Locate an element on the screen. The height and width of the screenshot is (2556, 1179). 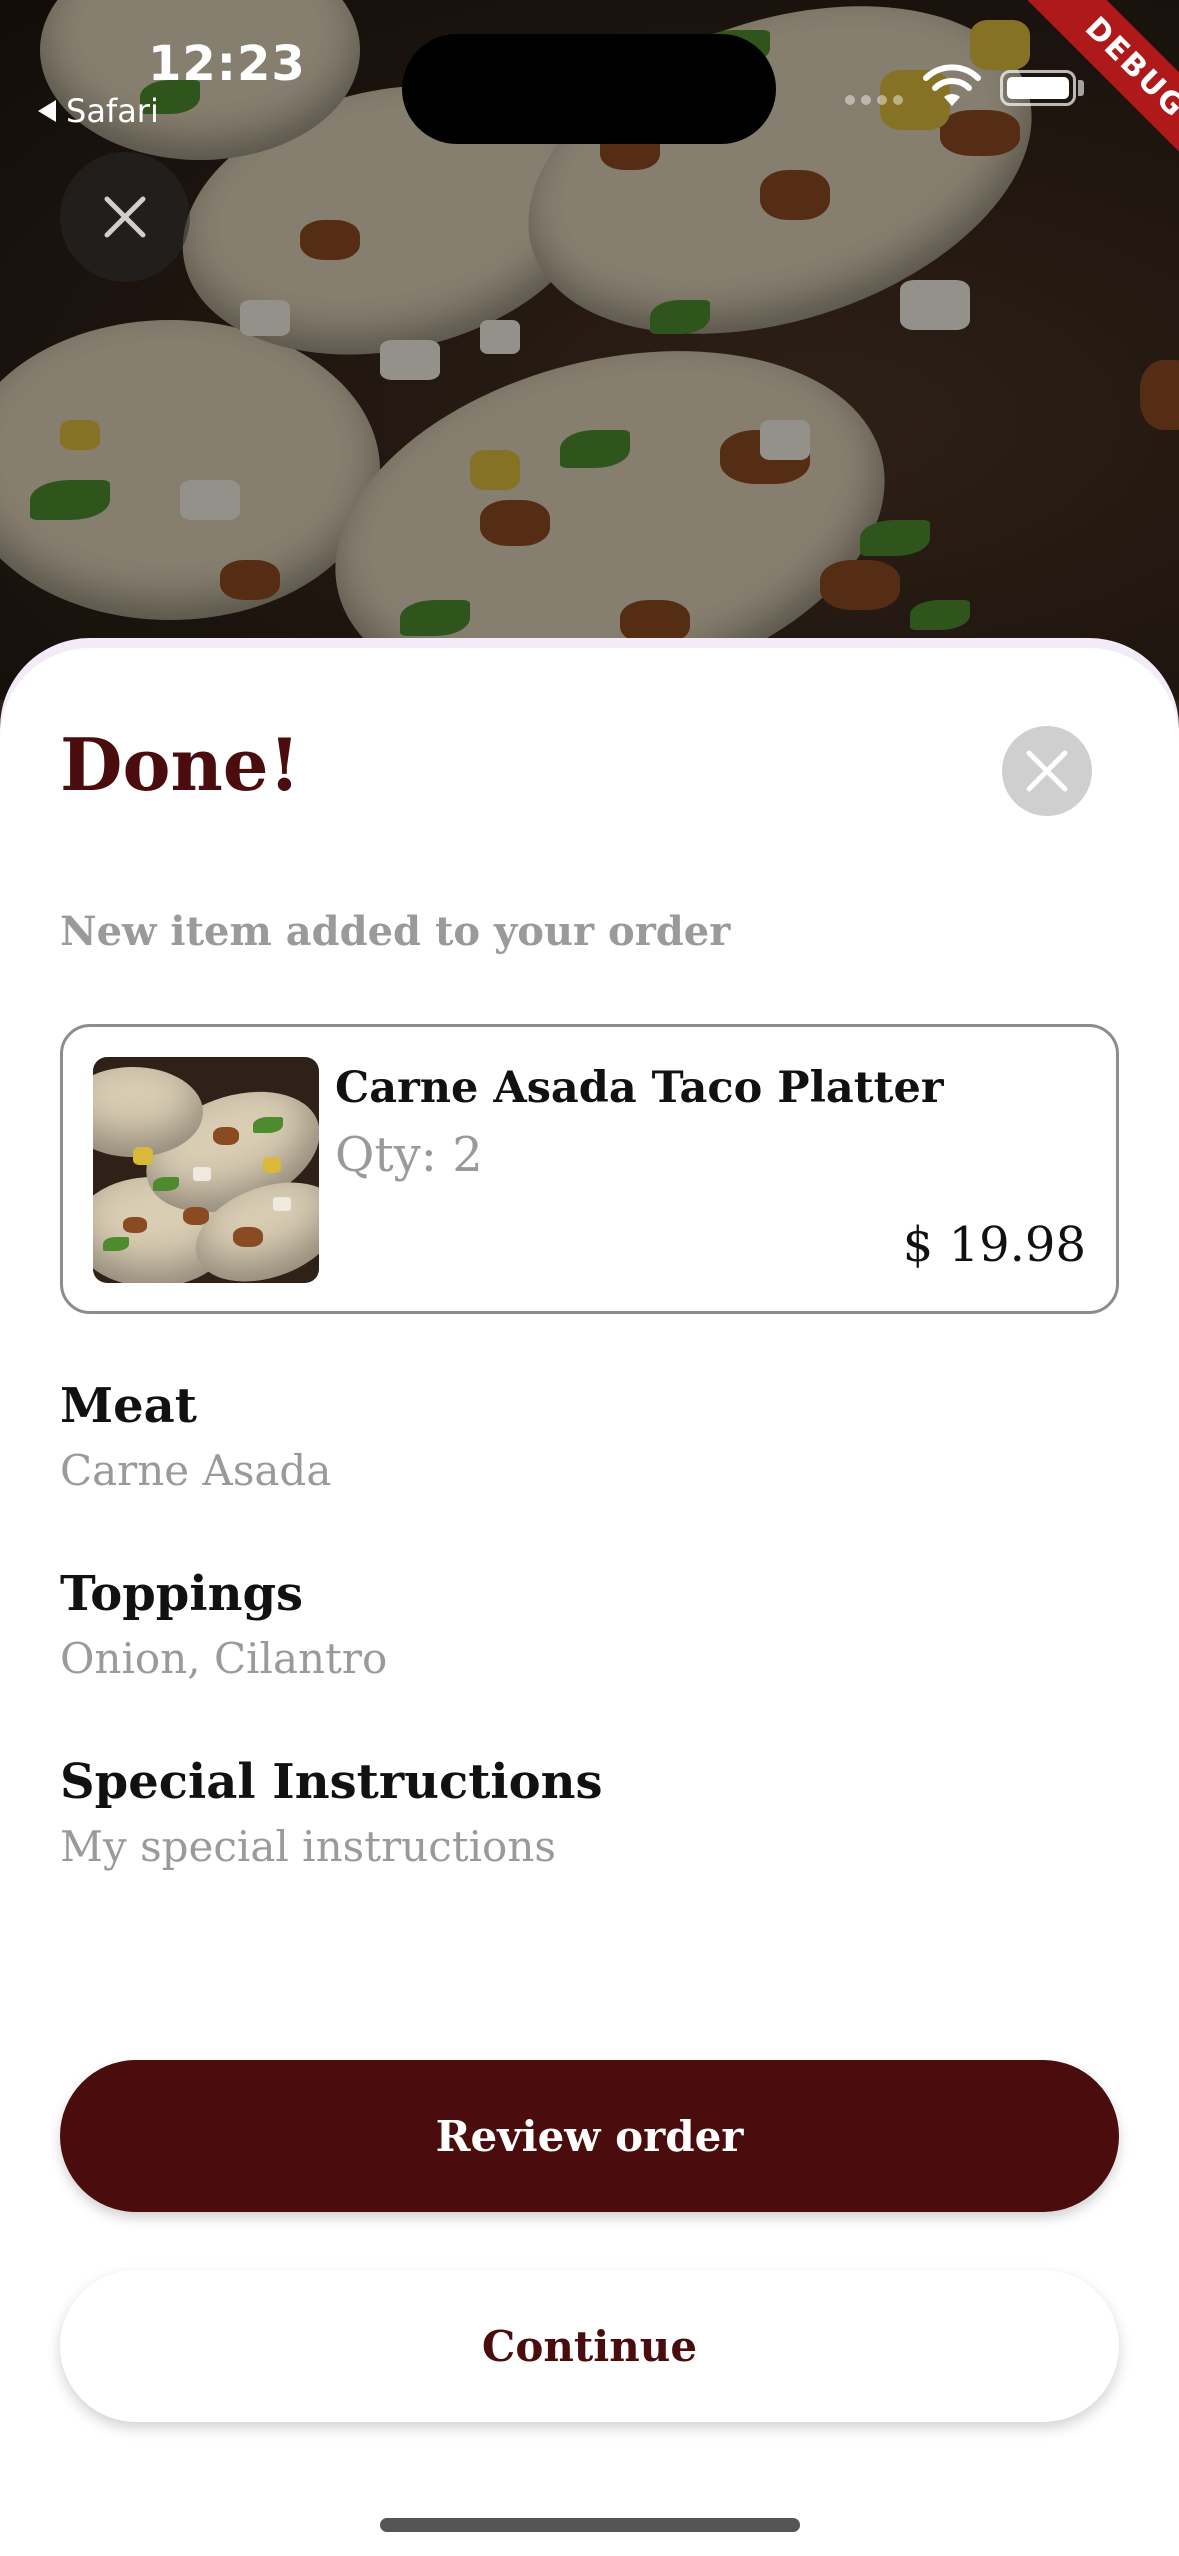
signal-dots-icon is located at coordinates (874, 100).